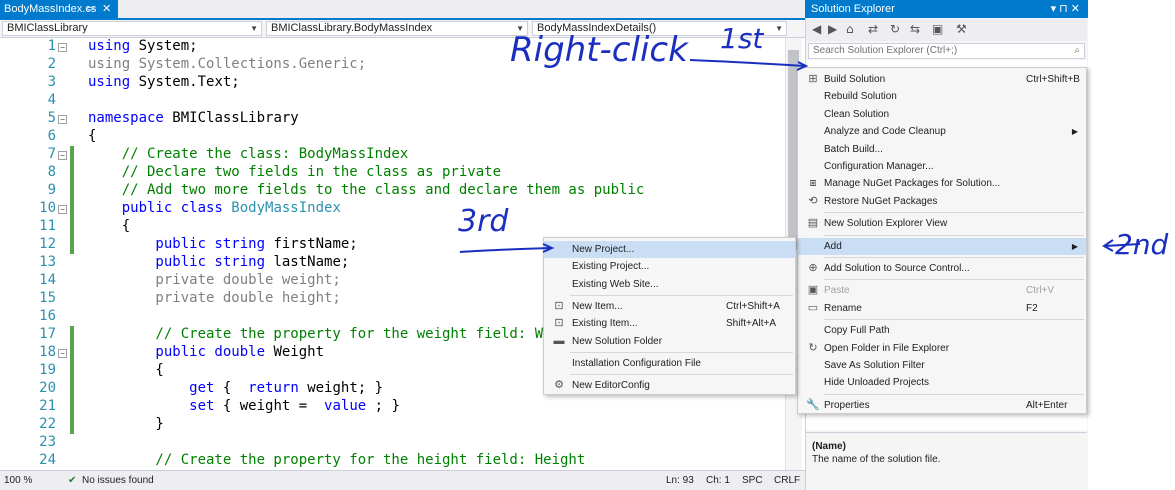 This screenshot has height=490, width=1175. Describe the element at coordinates (747, 63) in the screenshot. I see `arrow-1st` at that location.